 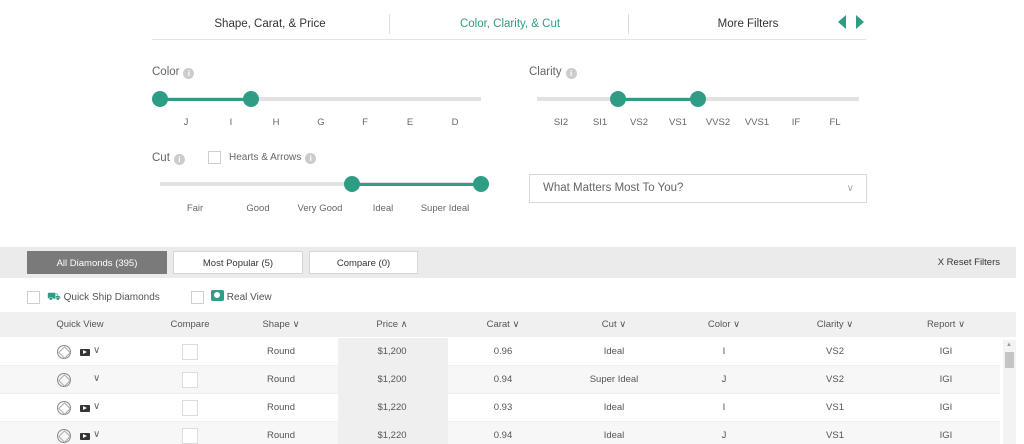 I want to click on cut-tick: Super Ideal, so click(x=445, y=208).